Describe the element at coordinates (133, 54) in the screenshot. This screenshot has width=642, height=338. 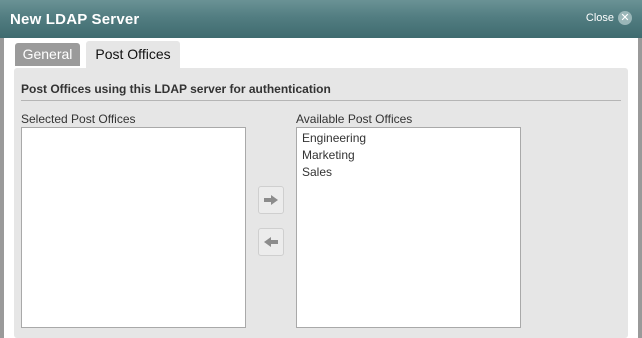
I see `tab-post-offices: Post Offices` at that location.